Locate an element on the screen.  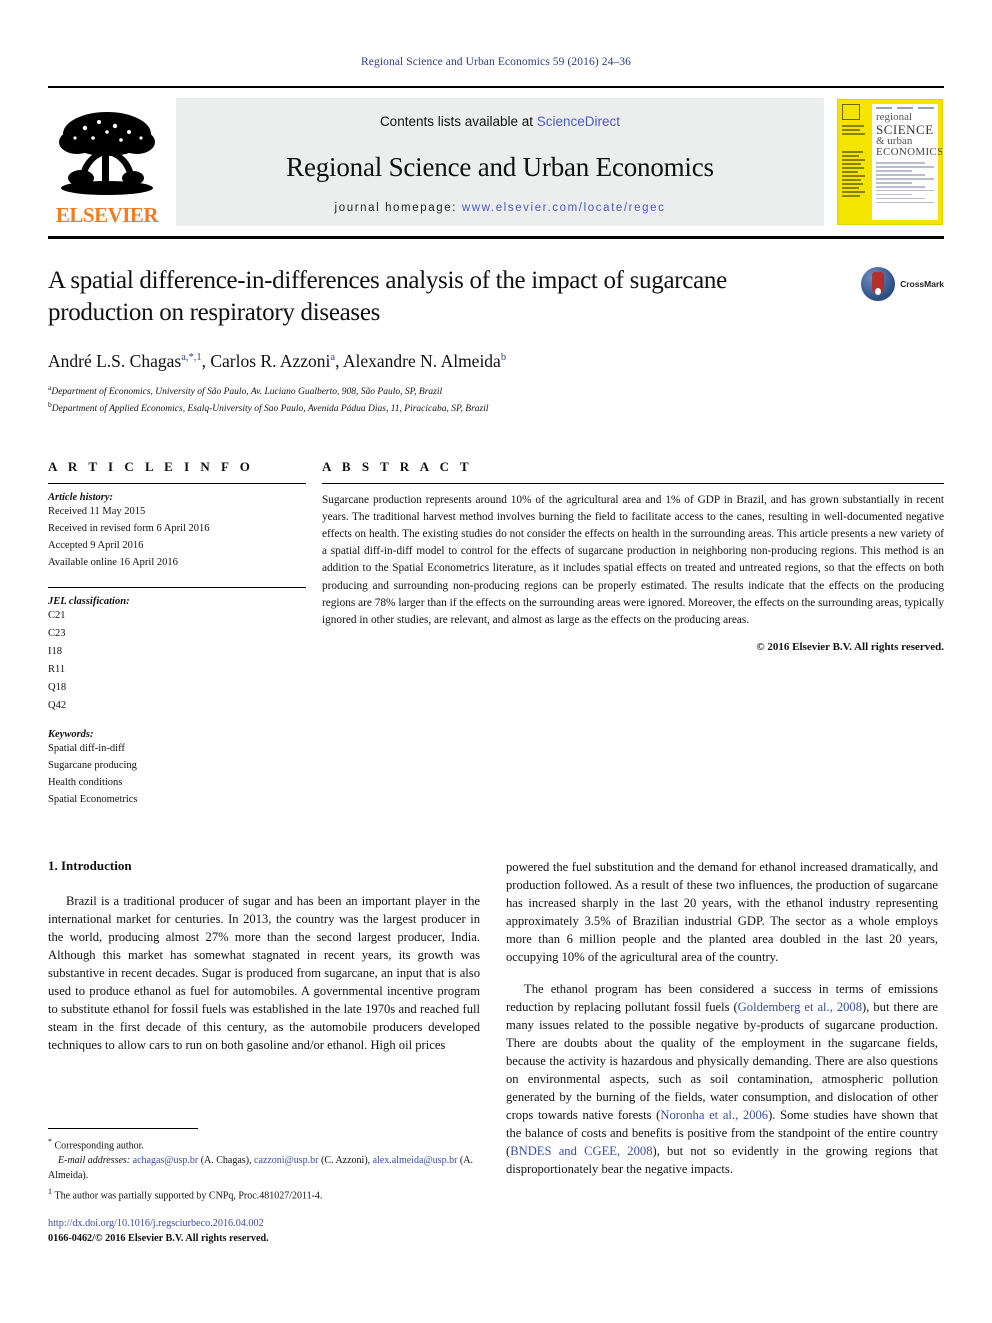
author-name: André L.S. Chagas is located at coordinates (115, 361).